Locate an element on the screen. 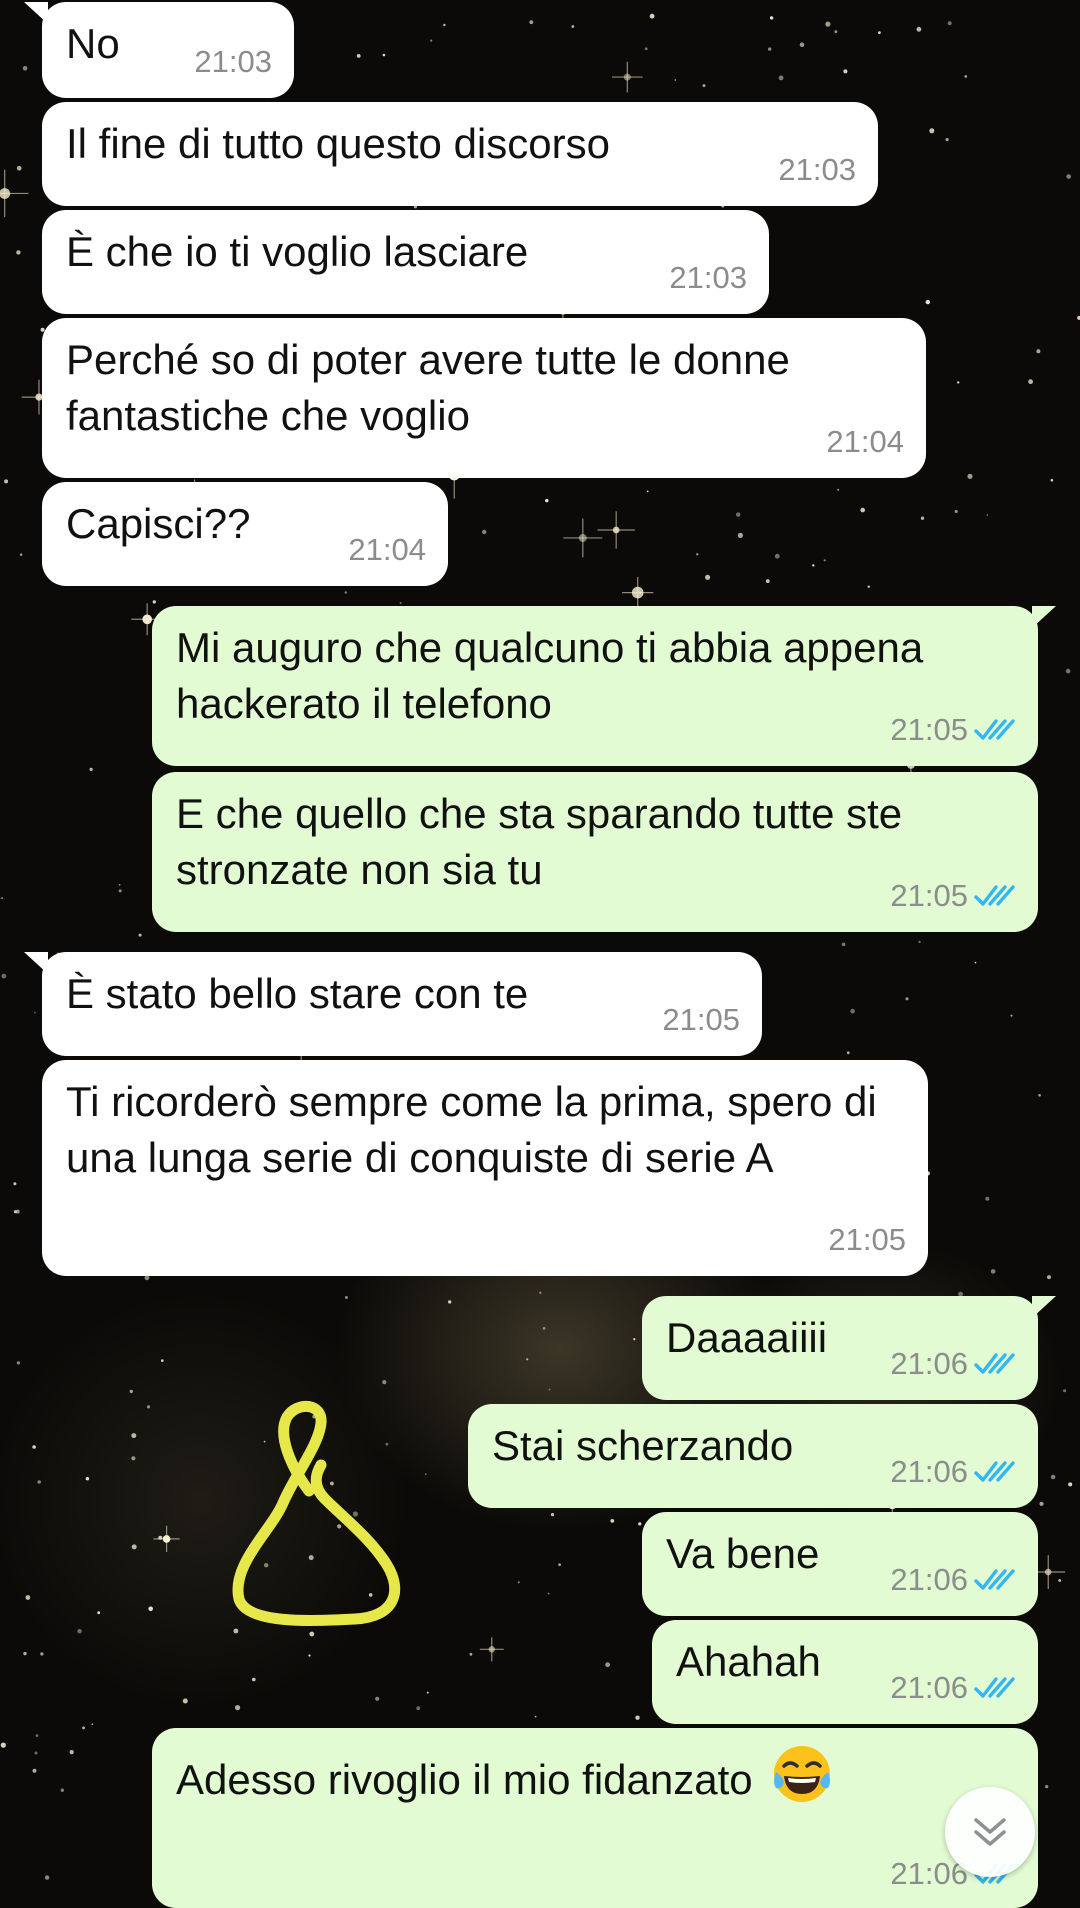 The image size is (1080, 1908). message-bubble-incoming: È che io ti voglio lasciare 21:03 is located at coordinates (405, 262).